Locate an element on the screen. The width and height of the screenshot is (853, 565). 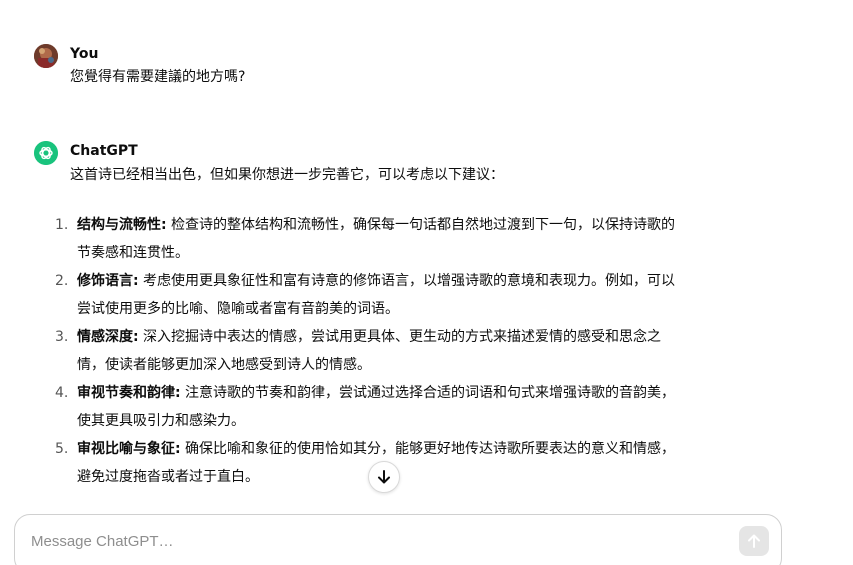
assistant-author-name: ChatGPT is located at coordinates (104, 151).